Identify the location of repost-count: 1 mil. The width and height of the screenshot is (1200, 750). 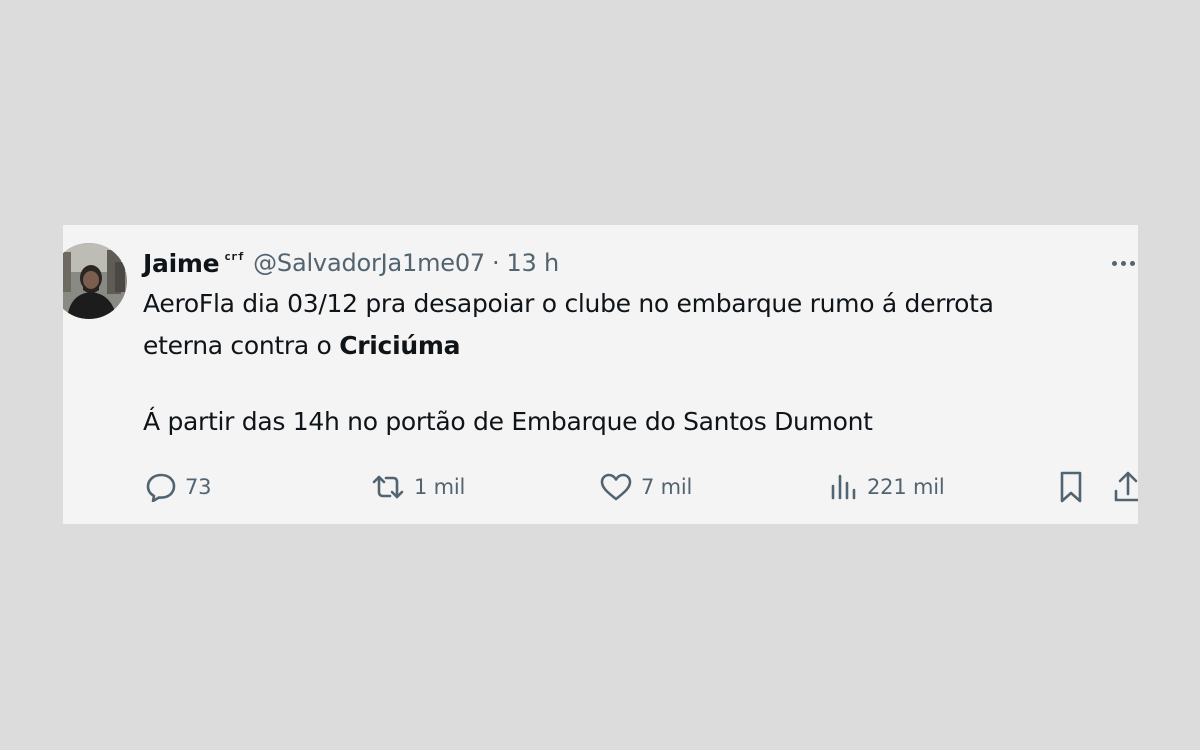
(440, 487).